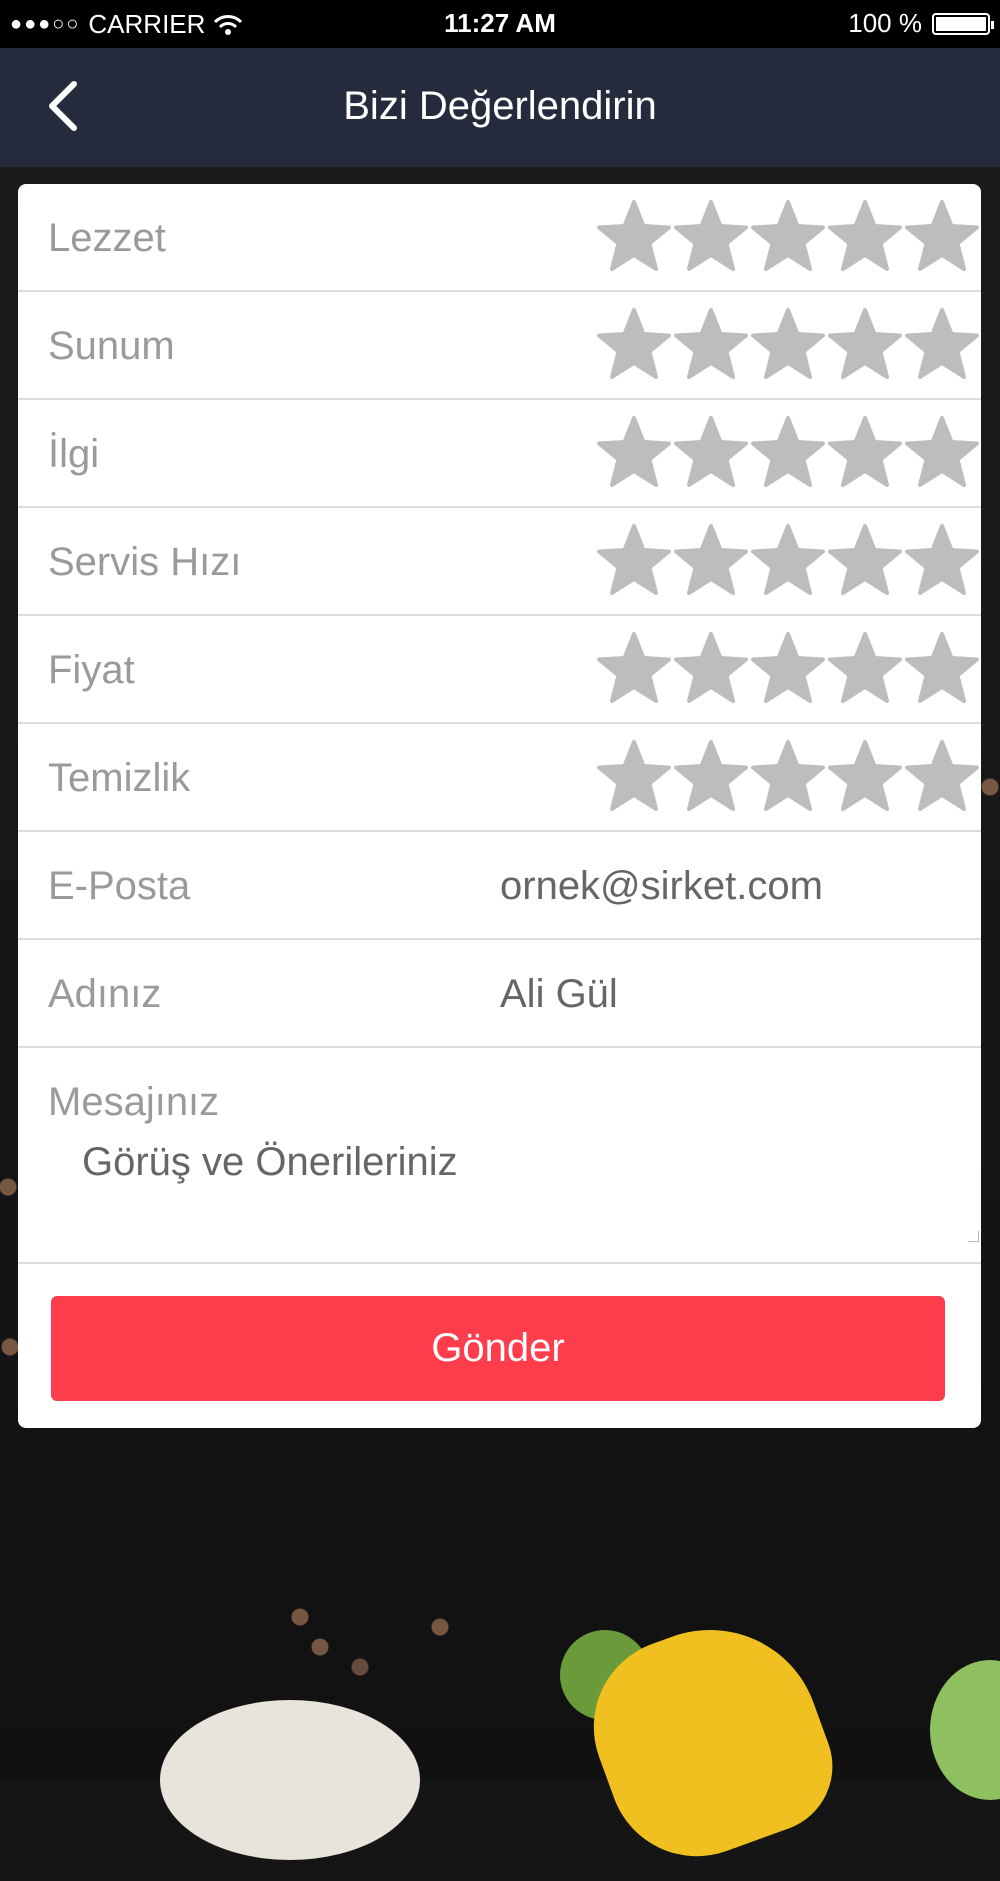  I want to click on rating-row: Servis Hızı, so click(499, 562).